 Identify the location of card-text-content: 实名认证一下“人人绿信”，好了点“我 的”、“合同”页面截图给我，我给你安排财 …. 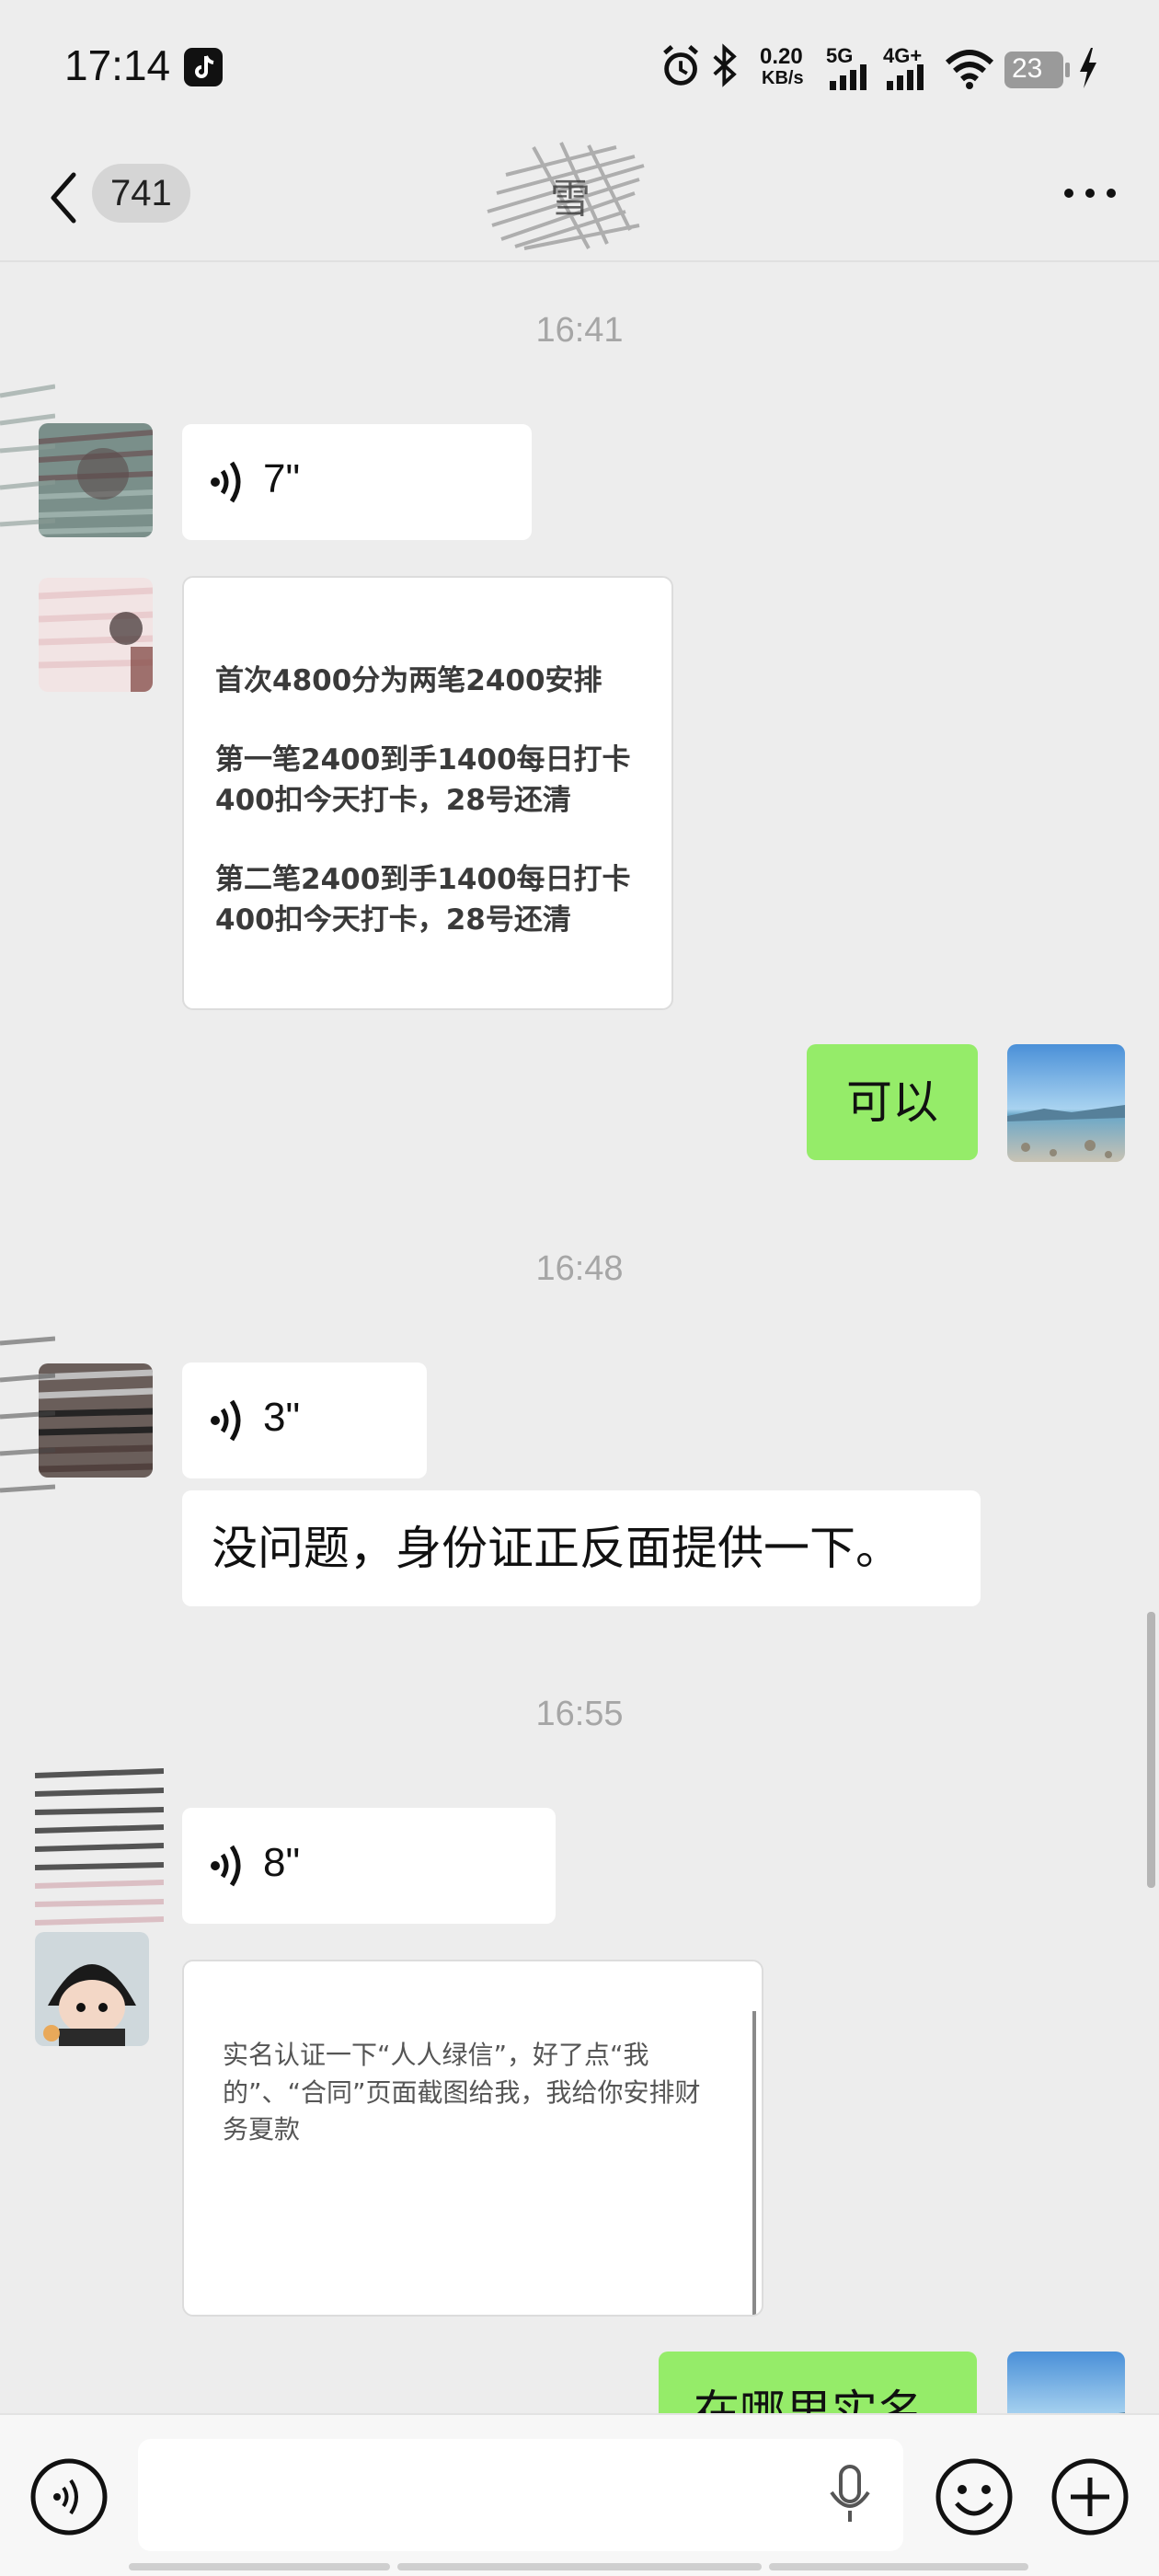
(480, 2112).